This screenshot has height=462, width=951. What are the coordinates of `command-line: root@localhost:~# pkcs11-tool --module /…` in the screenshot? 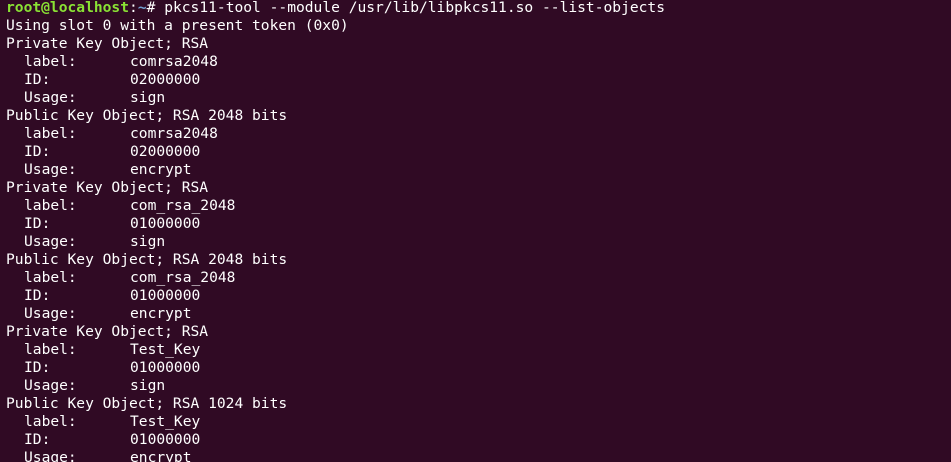 It's located at (478, 8).